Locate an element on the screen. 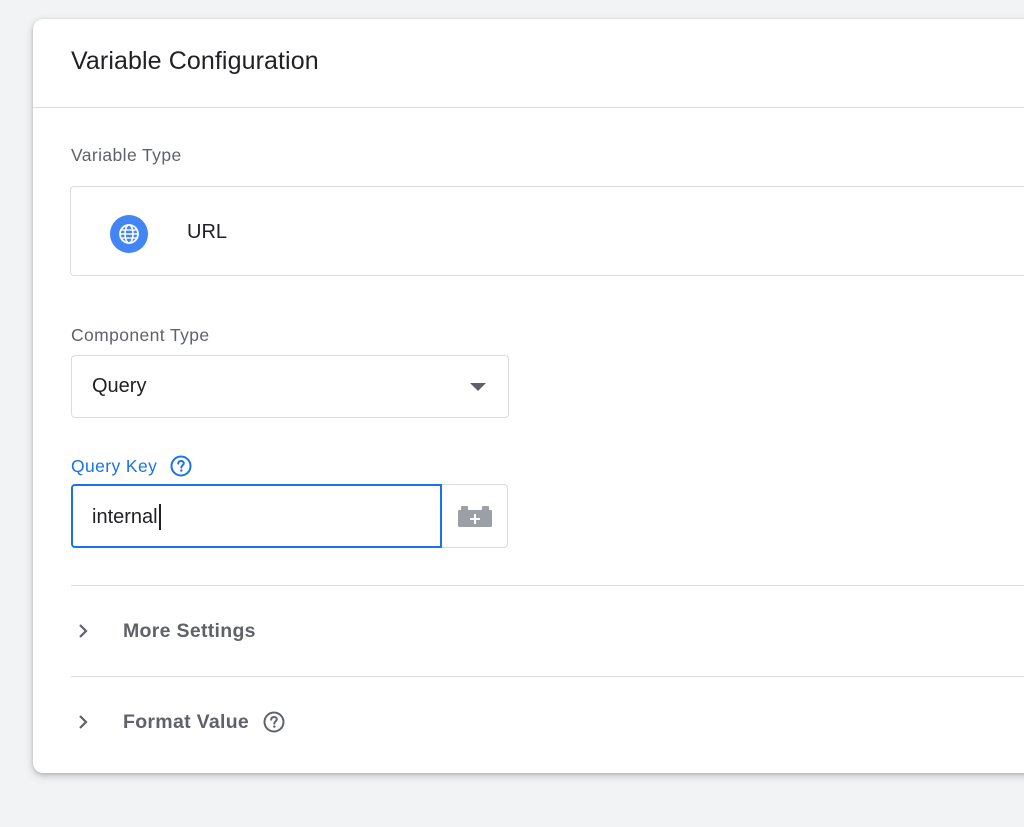 The height and width of the screenshot is (827, 1024). variable-type-value: URL is located at coordinates (207, 232).